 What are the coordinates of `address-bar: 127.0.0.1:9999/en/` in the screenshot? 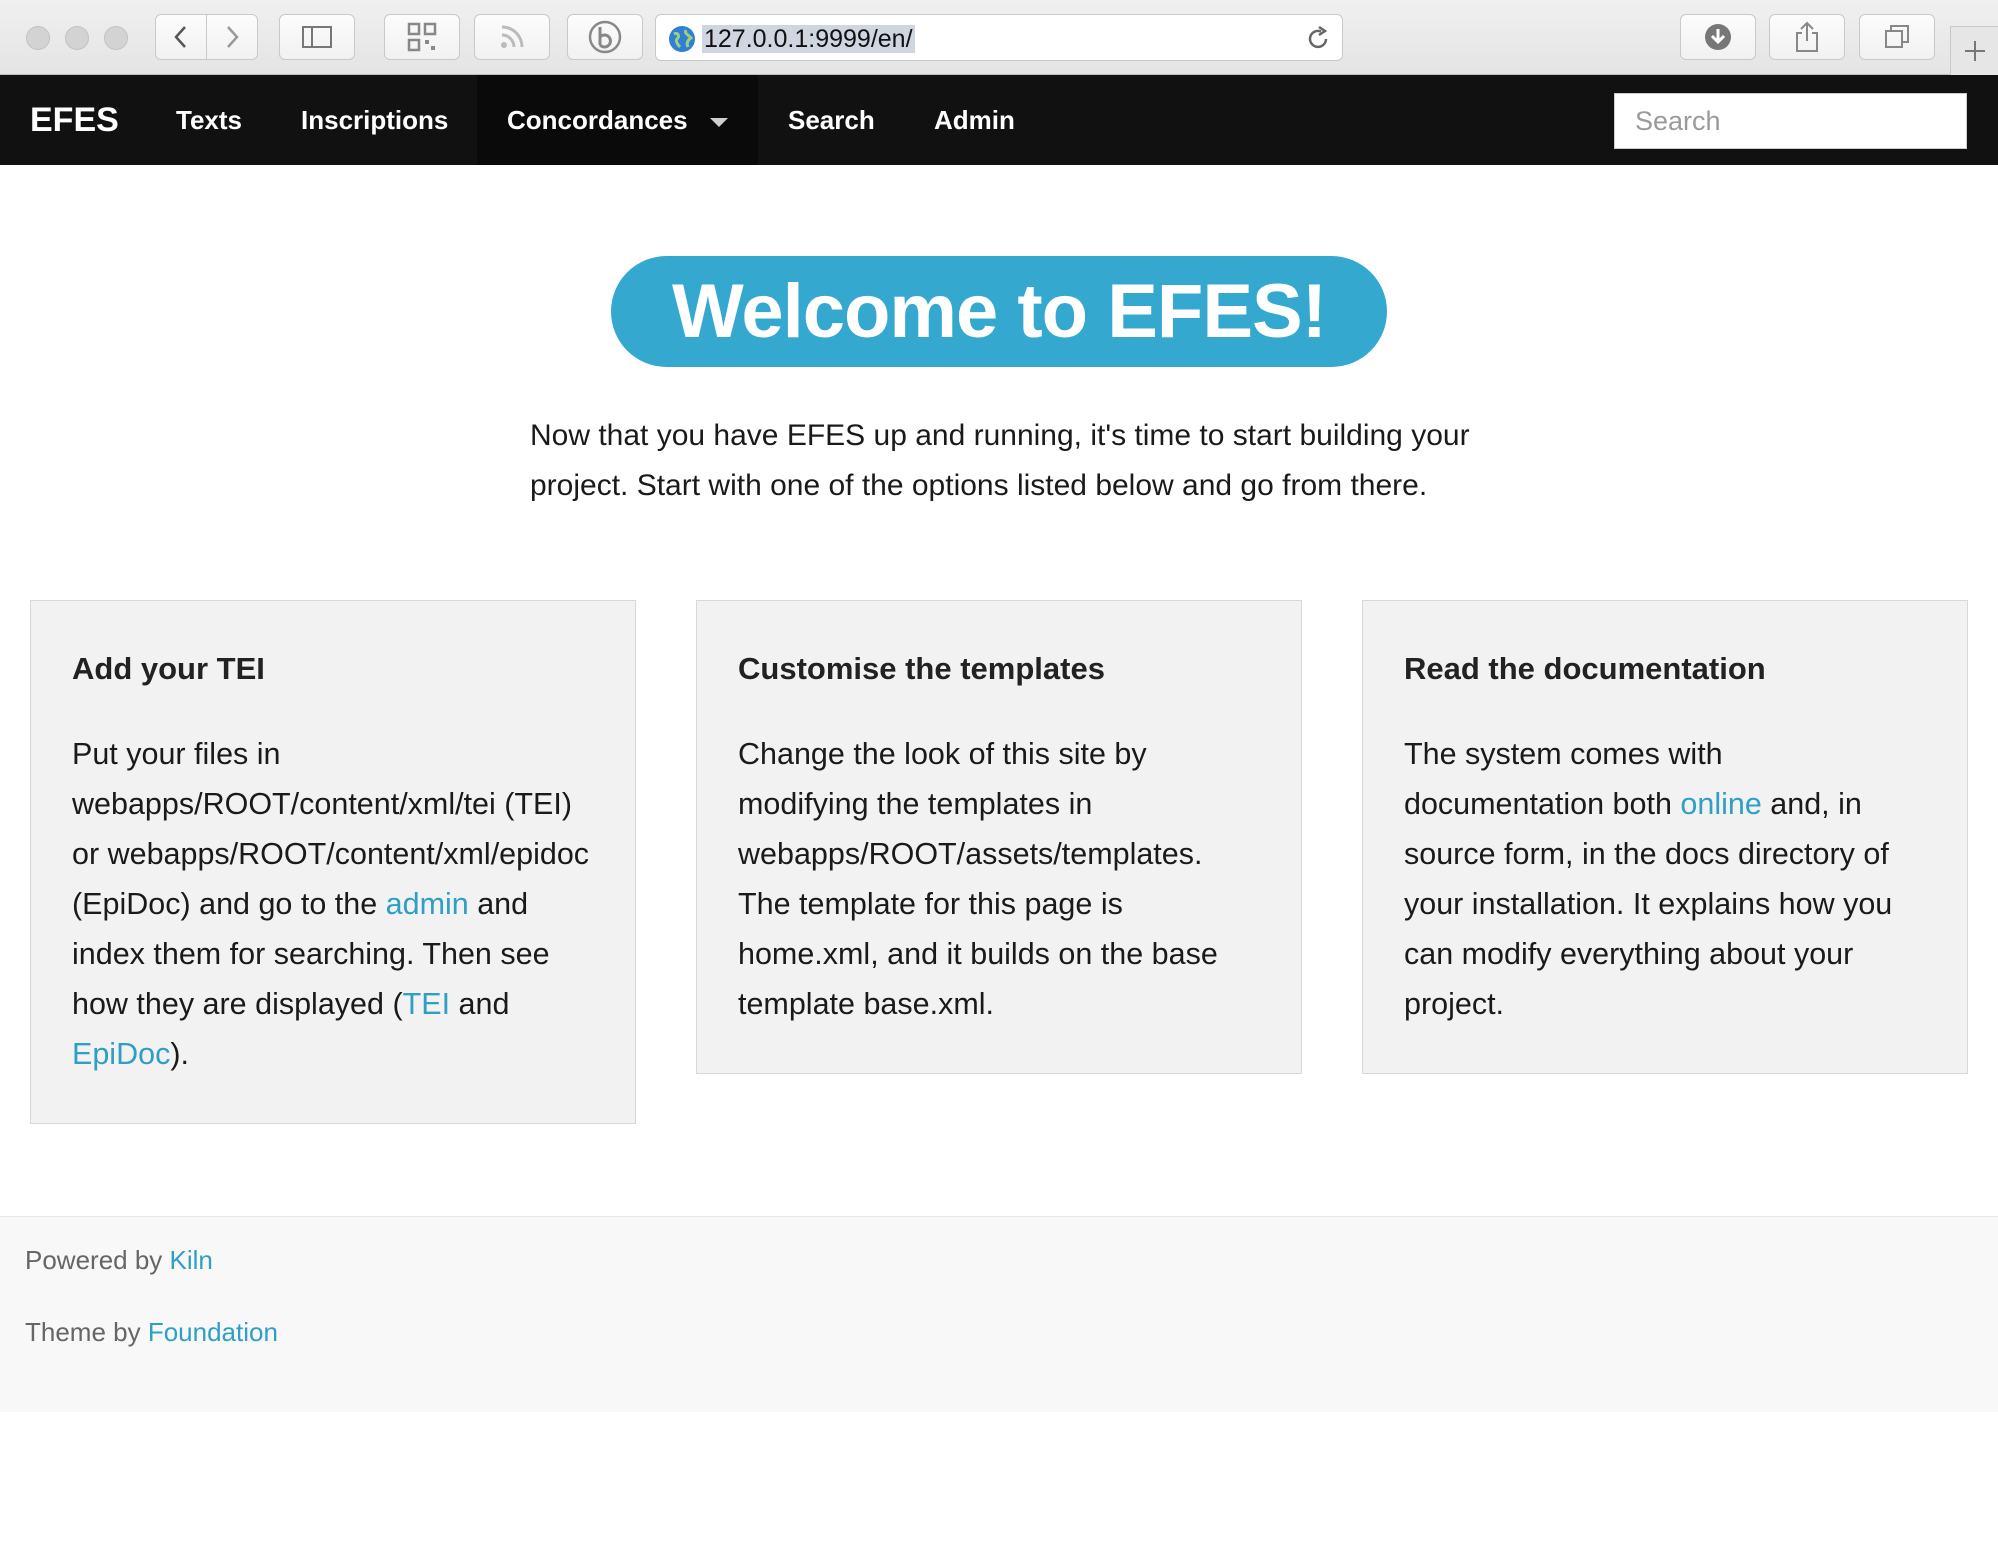 It's located at (999, 37).